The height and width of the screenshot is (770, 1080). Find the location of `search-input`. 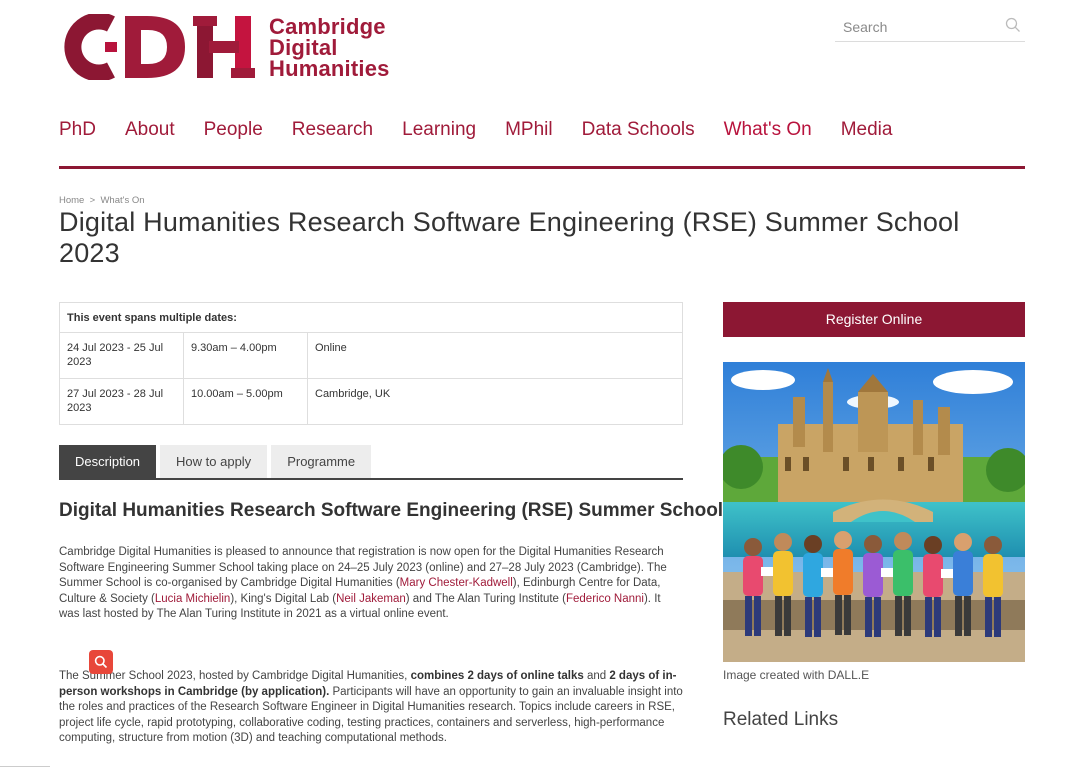

search-input is located at coordinates (915, 26).